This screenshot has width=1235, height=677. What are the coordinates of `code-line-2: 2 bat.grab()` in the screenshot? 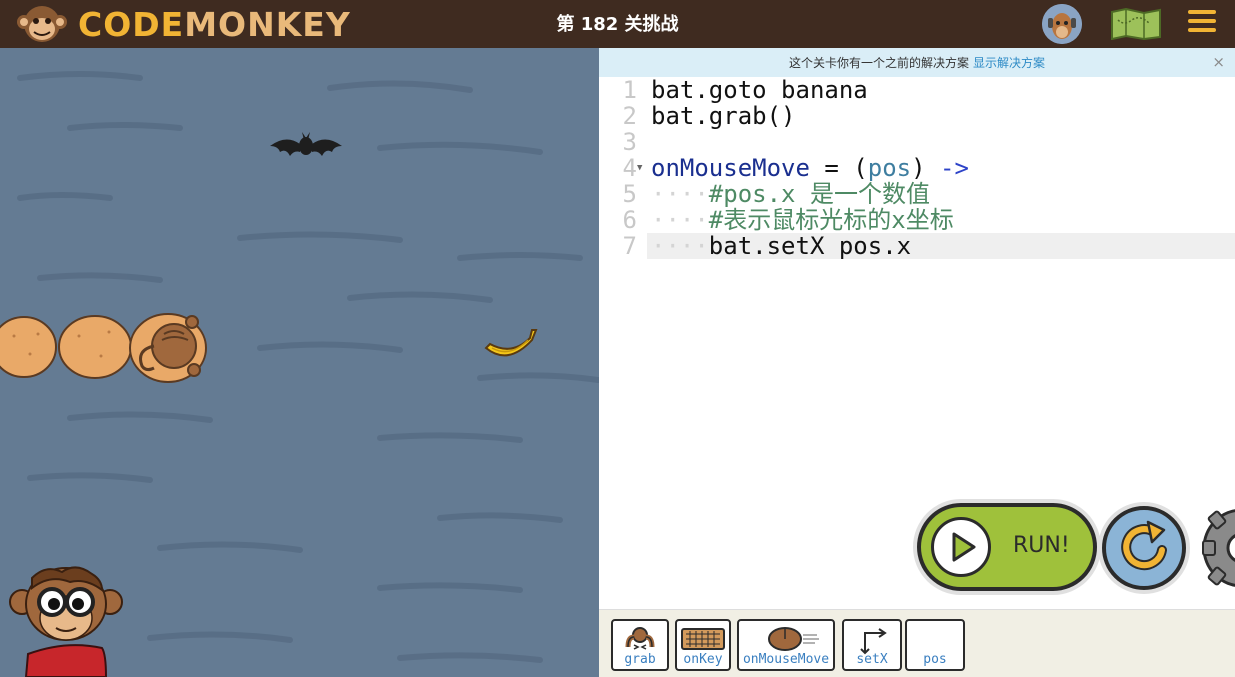 It's located at (917, 116).